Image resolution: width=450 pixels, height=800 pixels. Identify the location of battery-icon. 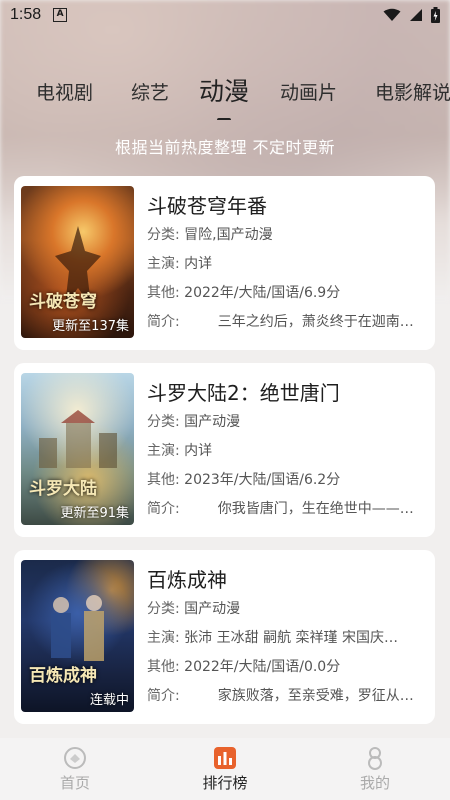
(435, 15).